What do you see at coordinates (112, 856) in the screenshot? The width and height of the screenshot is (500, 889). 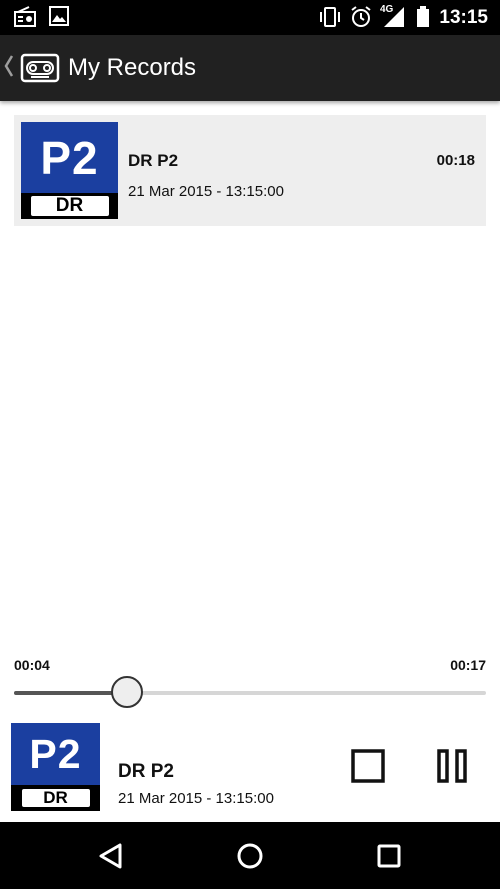 I see `back-icon` at bounding box center [112, 856].